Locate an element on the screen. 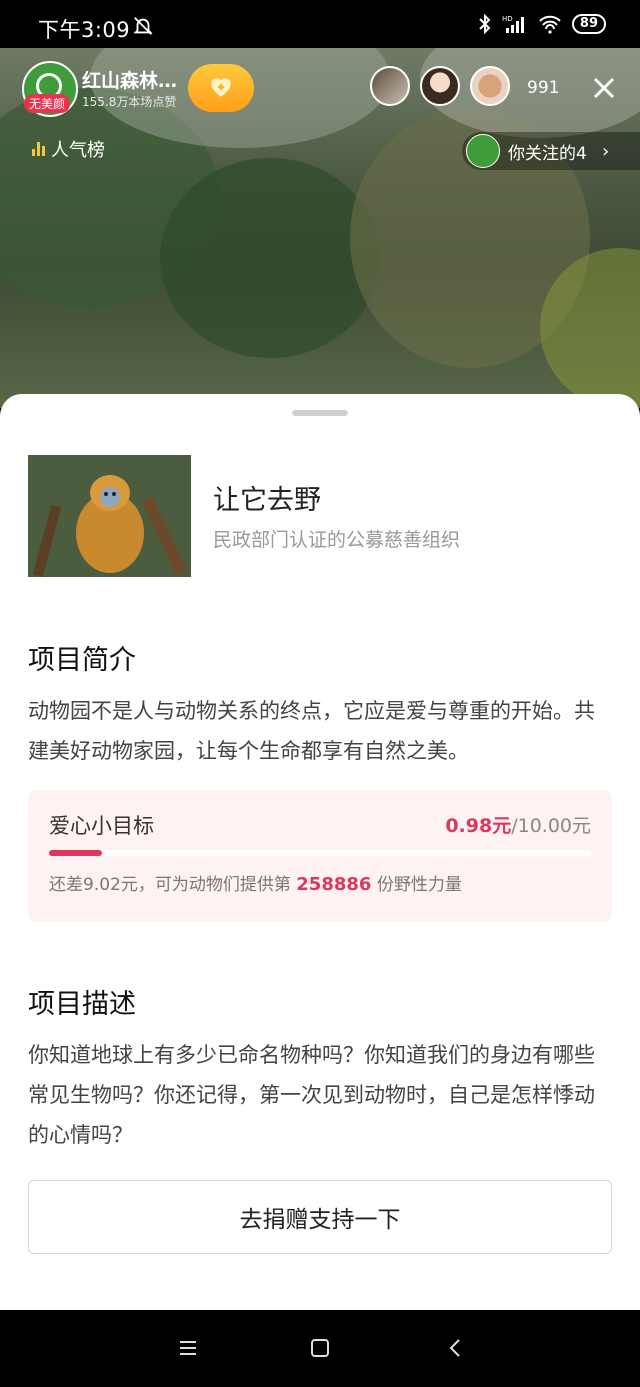 The image size is (640, 1387). menu-icon is located at coordinates (188, 1348).